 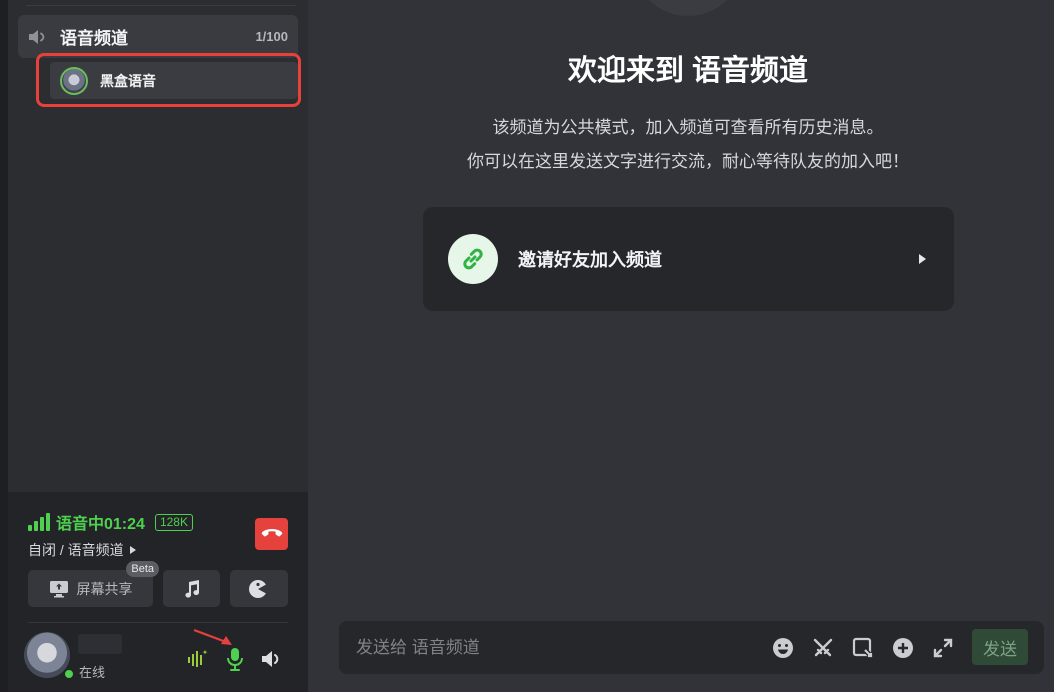 I want to click on sound-effect-icon, so click(x=258, y=588).